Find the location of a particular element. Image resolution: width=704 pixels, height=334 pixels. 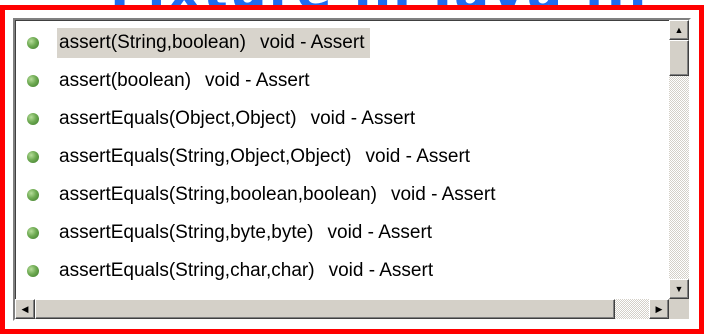

list-item-text: assertEquals(Object,Object) void - Assert is located at coordinates (239, 119).